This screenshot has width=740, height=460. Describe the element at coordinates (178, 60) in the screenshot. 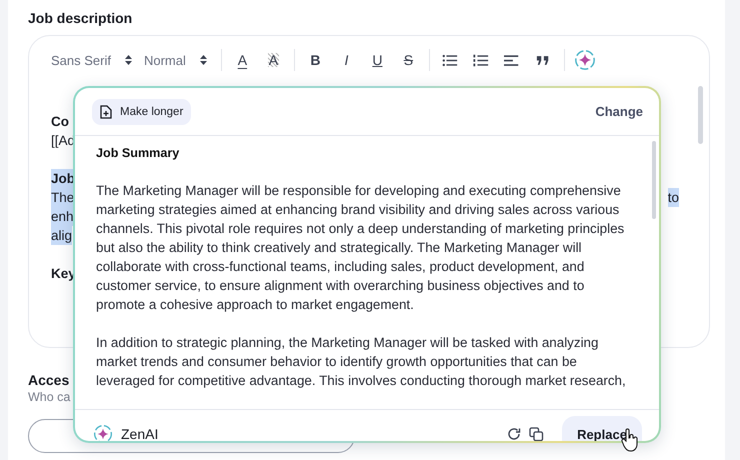

I see `size-select: Normal` at that location.